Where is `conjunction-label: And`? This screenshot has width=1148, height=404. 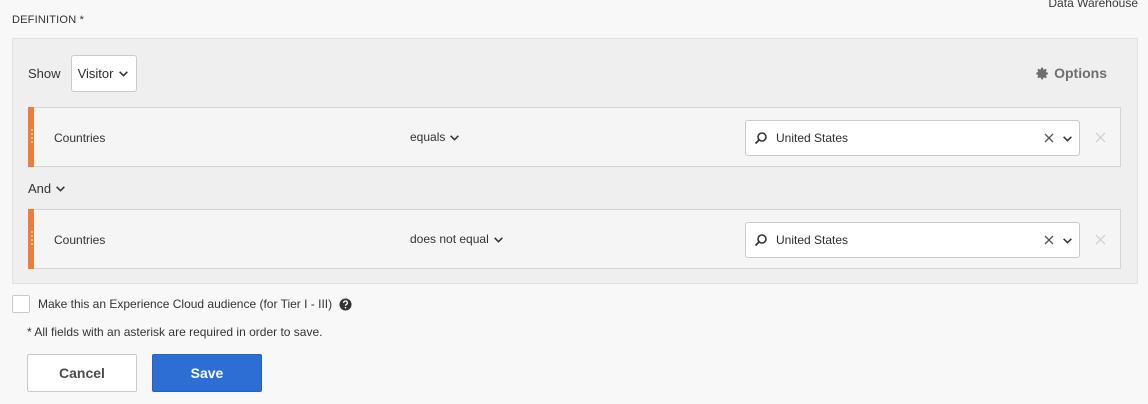 conjunction-label: And is located at coordinates (40, 188).